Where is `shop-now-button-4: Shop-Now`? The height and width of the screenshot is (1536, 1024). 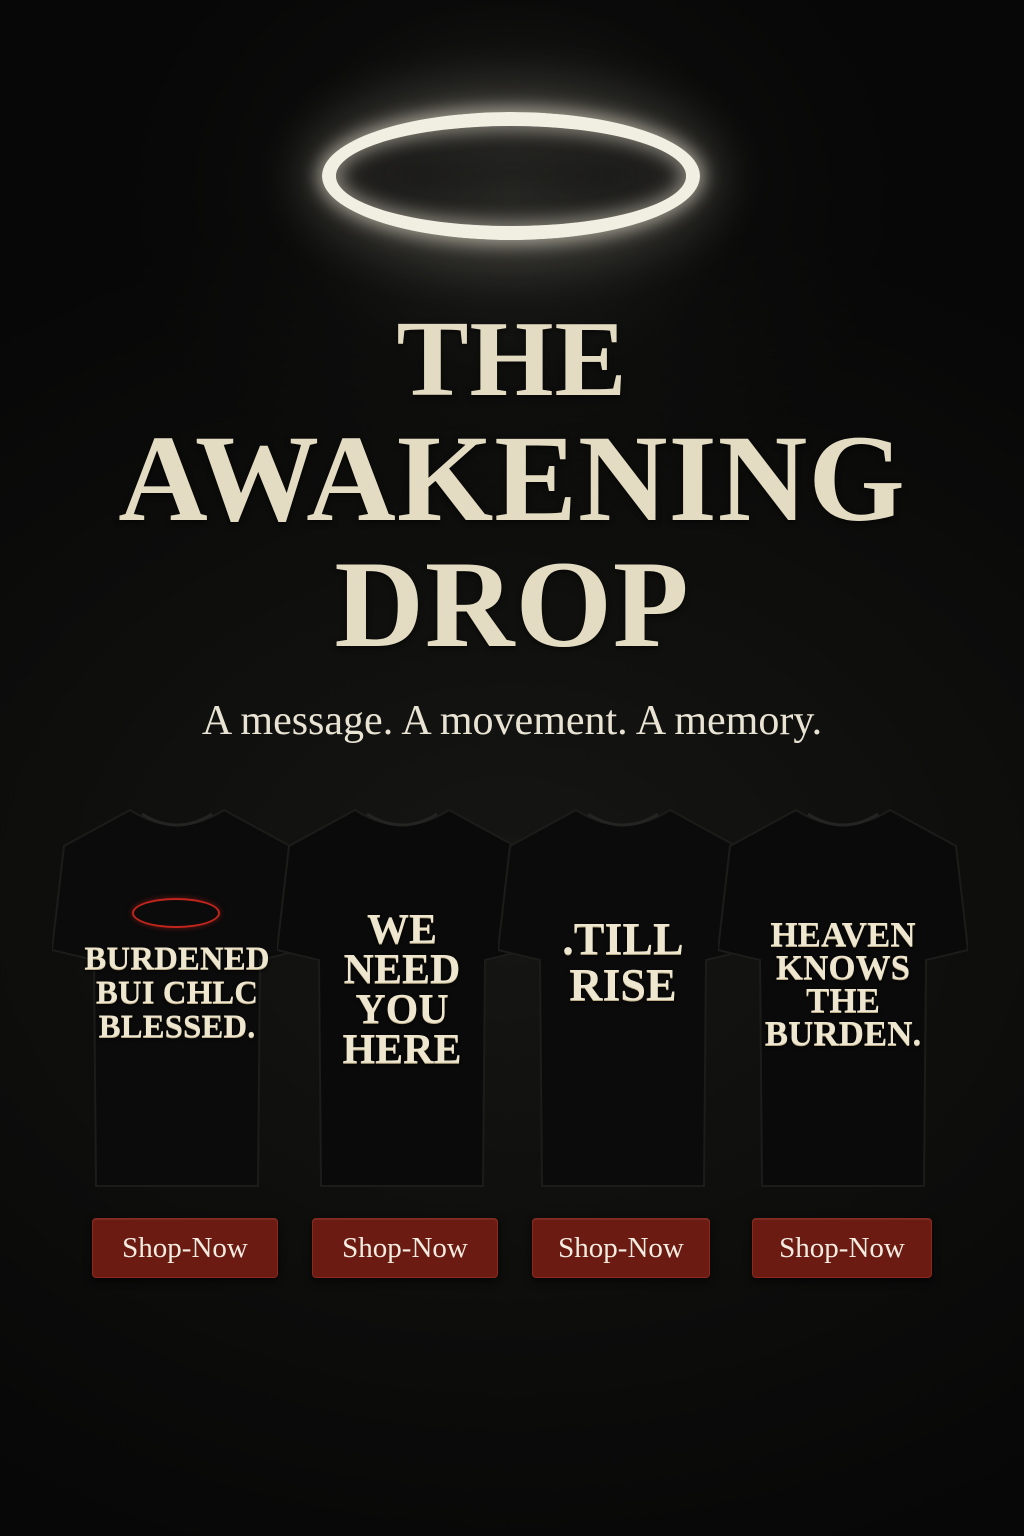
shop-now-button-4: Shop-Now is located at coordinates (842, 1248).